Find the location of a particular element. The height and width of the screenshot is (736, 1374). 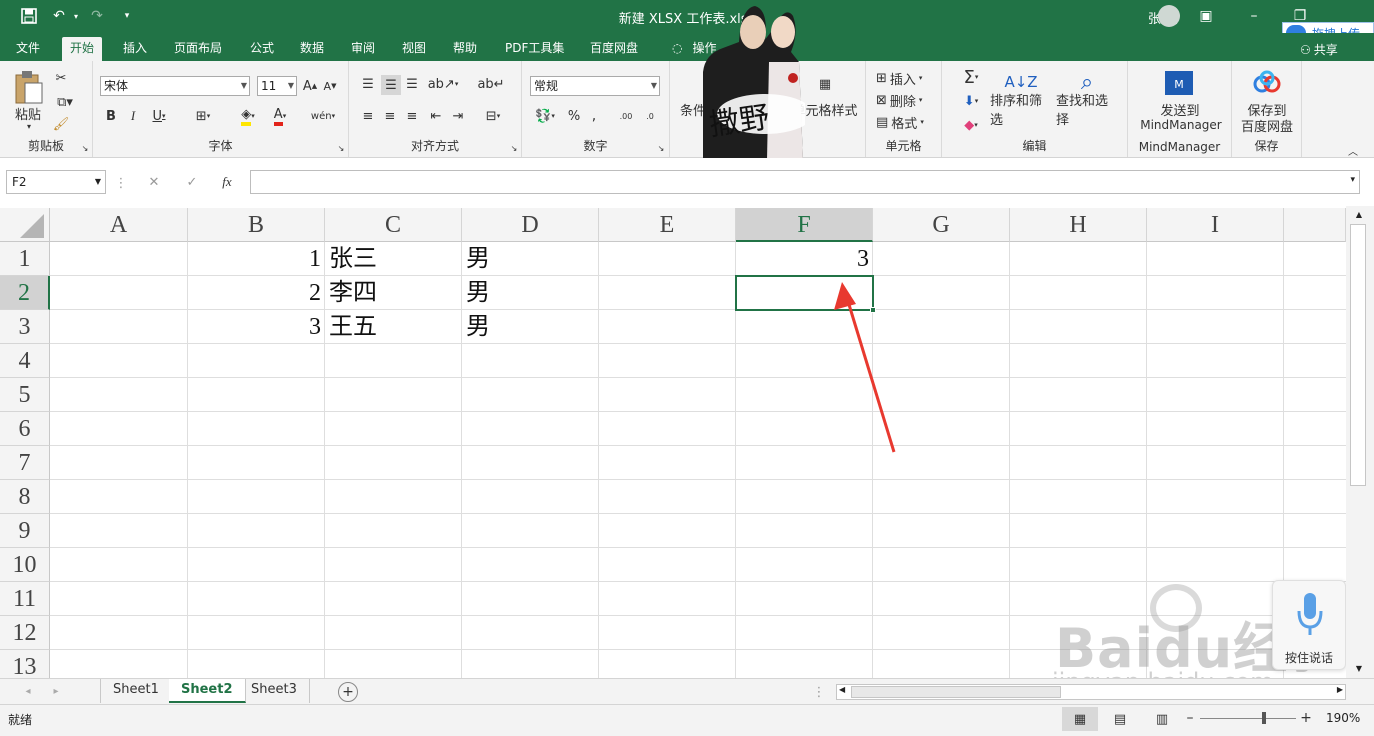

column-header-a: A is located at coordinates (119, 225).